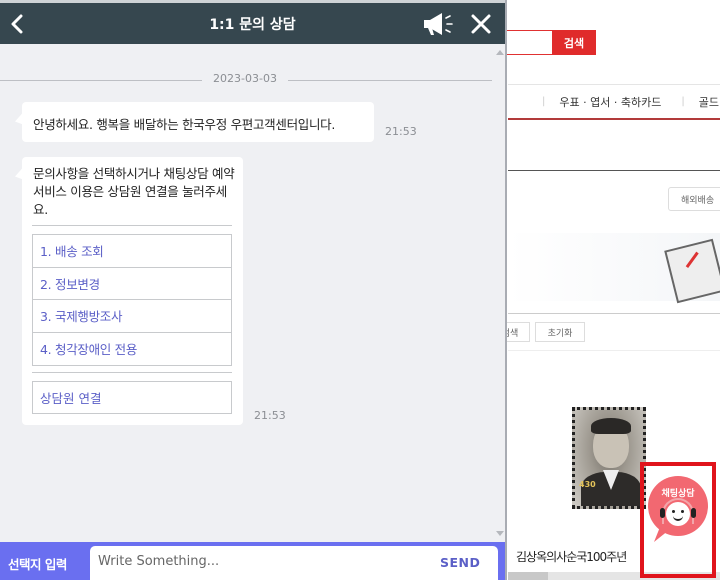 This screenshot has width=720, height=580. Describe the element at coordinates (709, 102) in the screenshot. I see `nav-item-gold: 골드` at that location.